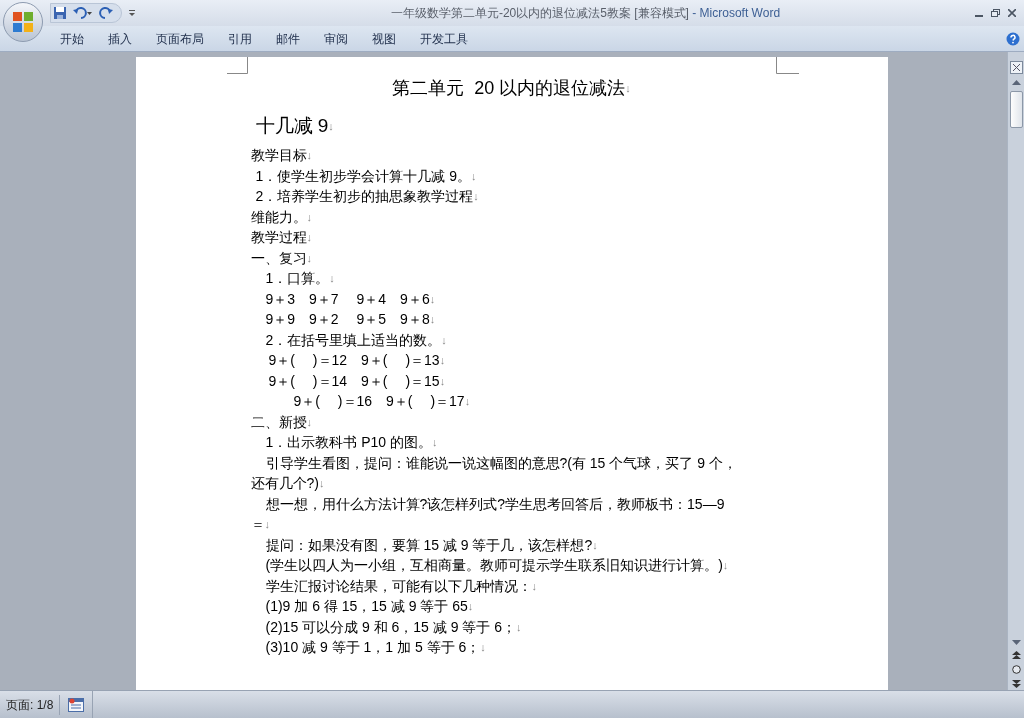 This screenshot has height=718, width=1024. Describe the element at coordinates (740, 13) in the screenshot. I see `app-name: Microsoft Word` at that location.